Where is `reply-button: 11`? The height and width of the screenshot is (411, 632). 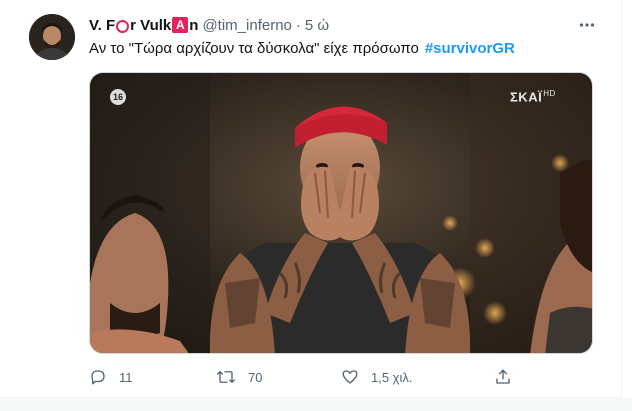
reply-button: 11 is located at coordinates (111, 377).